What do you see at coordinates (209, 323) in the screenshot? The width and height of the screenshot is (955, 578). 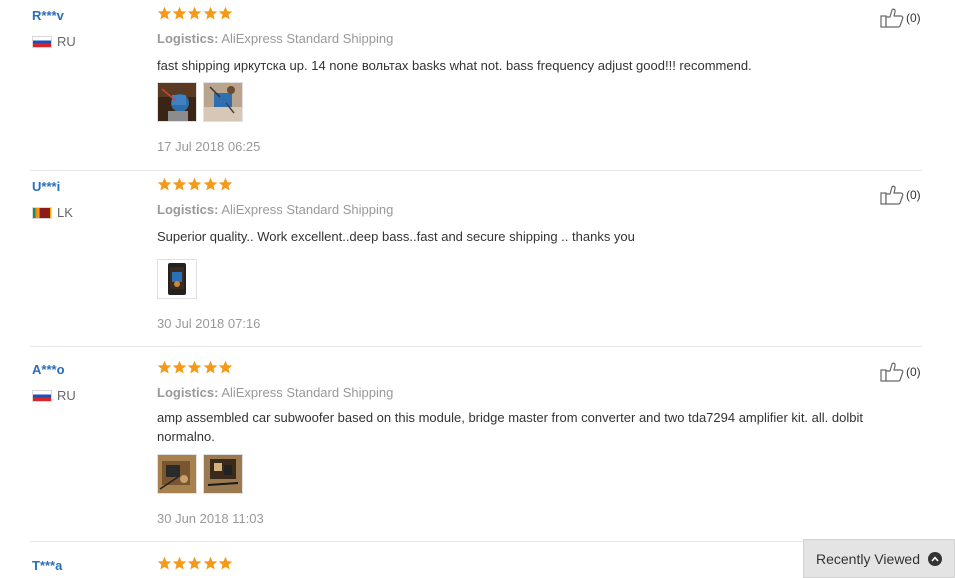 I see `review-date: 30 Jul 2018 07:16` at bounding box center [209, 323].